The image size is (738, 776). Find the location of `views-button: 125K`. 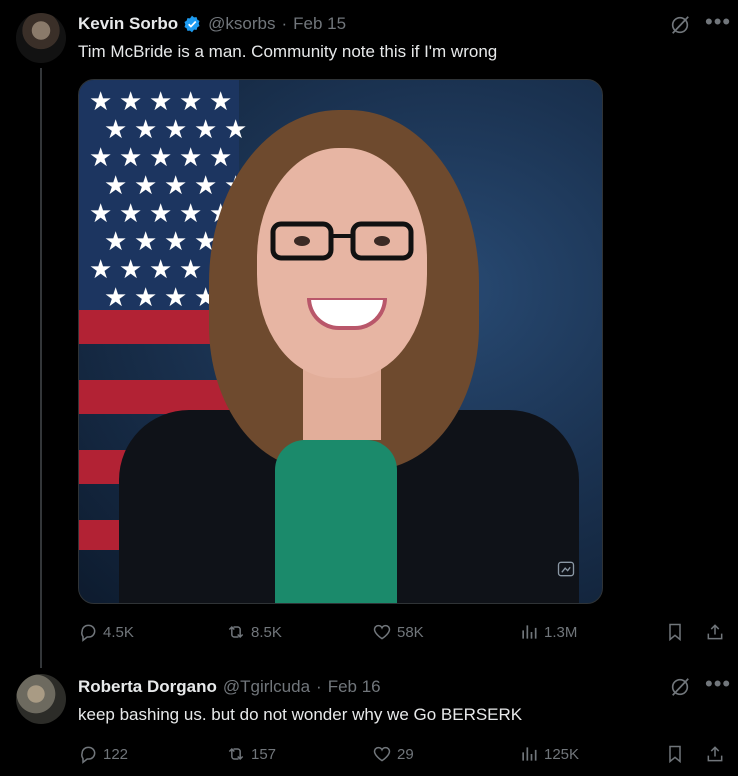

views-button: 125K is located at coordinates (549, 754).